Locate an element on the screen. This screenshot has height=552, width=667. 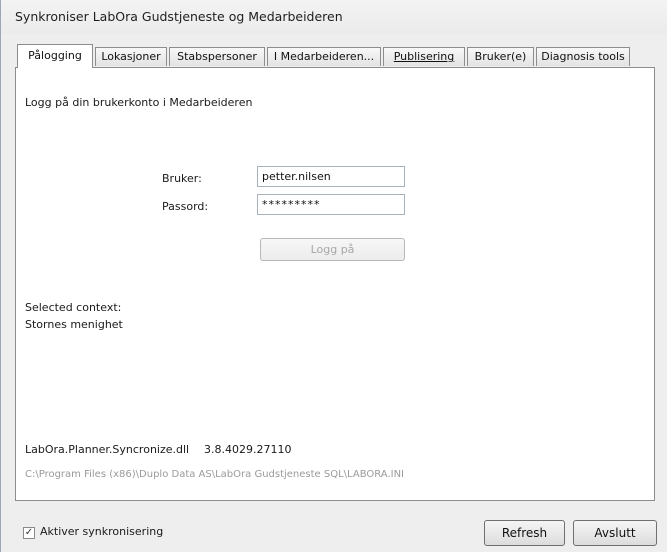
user-input: petter.nilsen is located at coordinates (331, 176).